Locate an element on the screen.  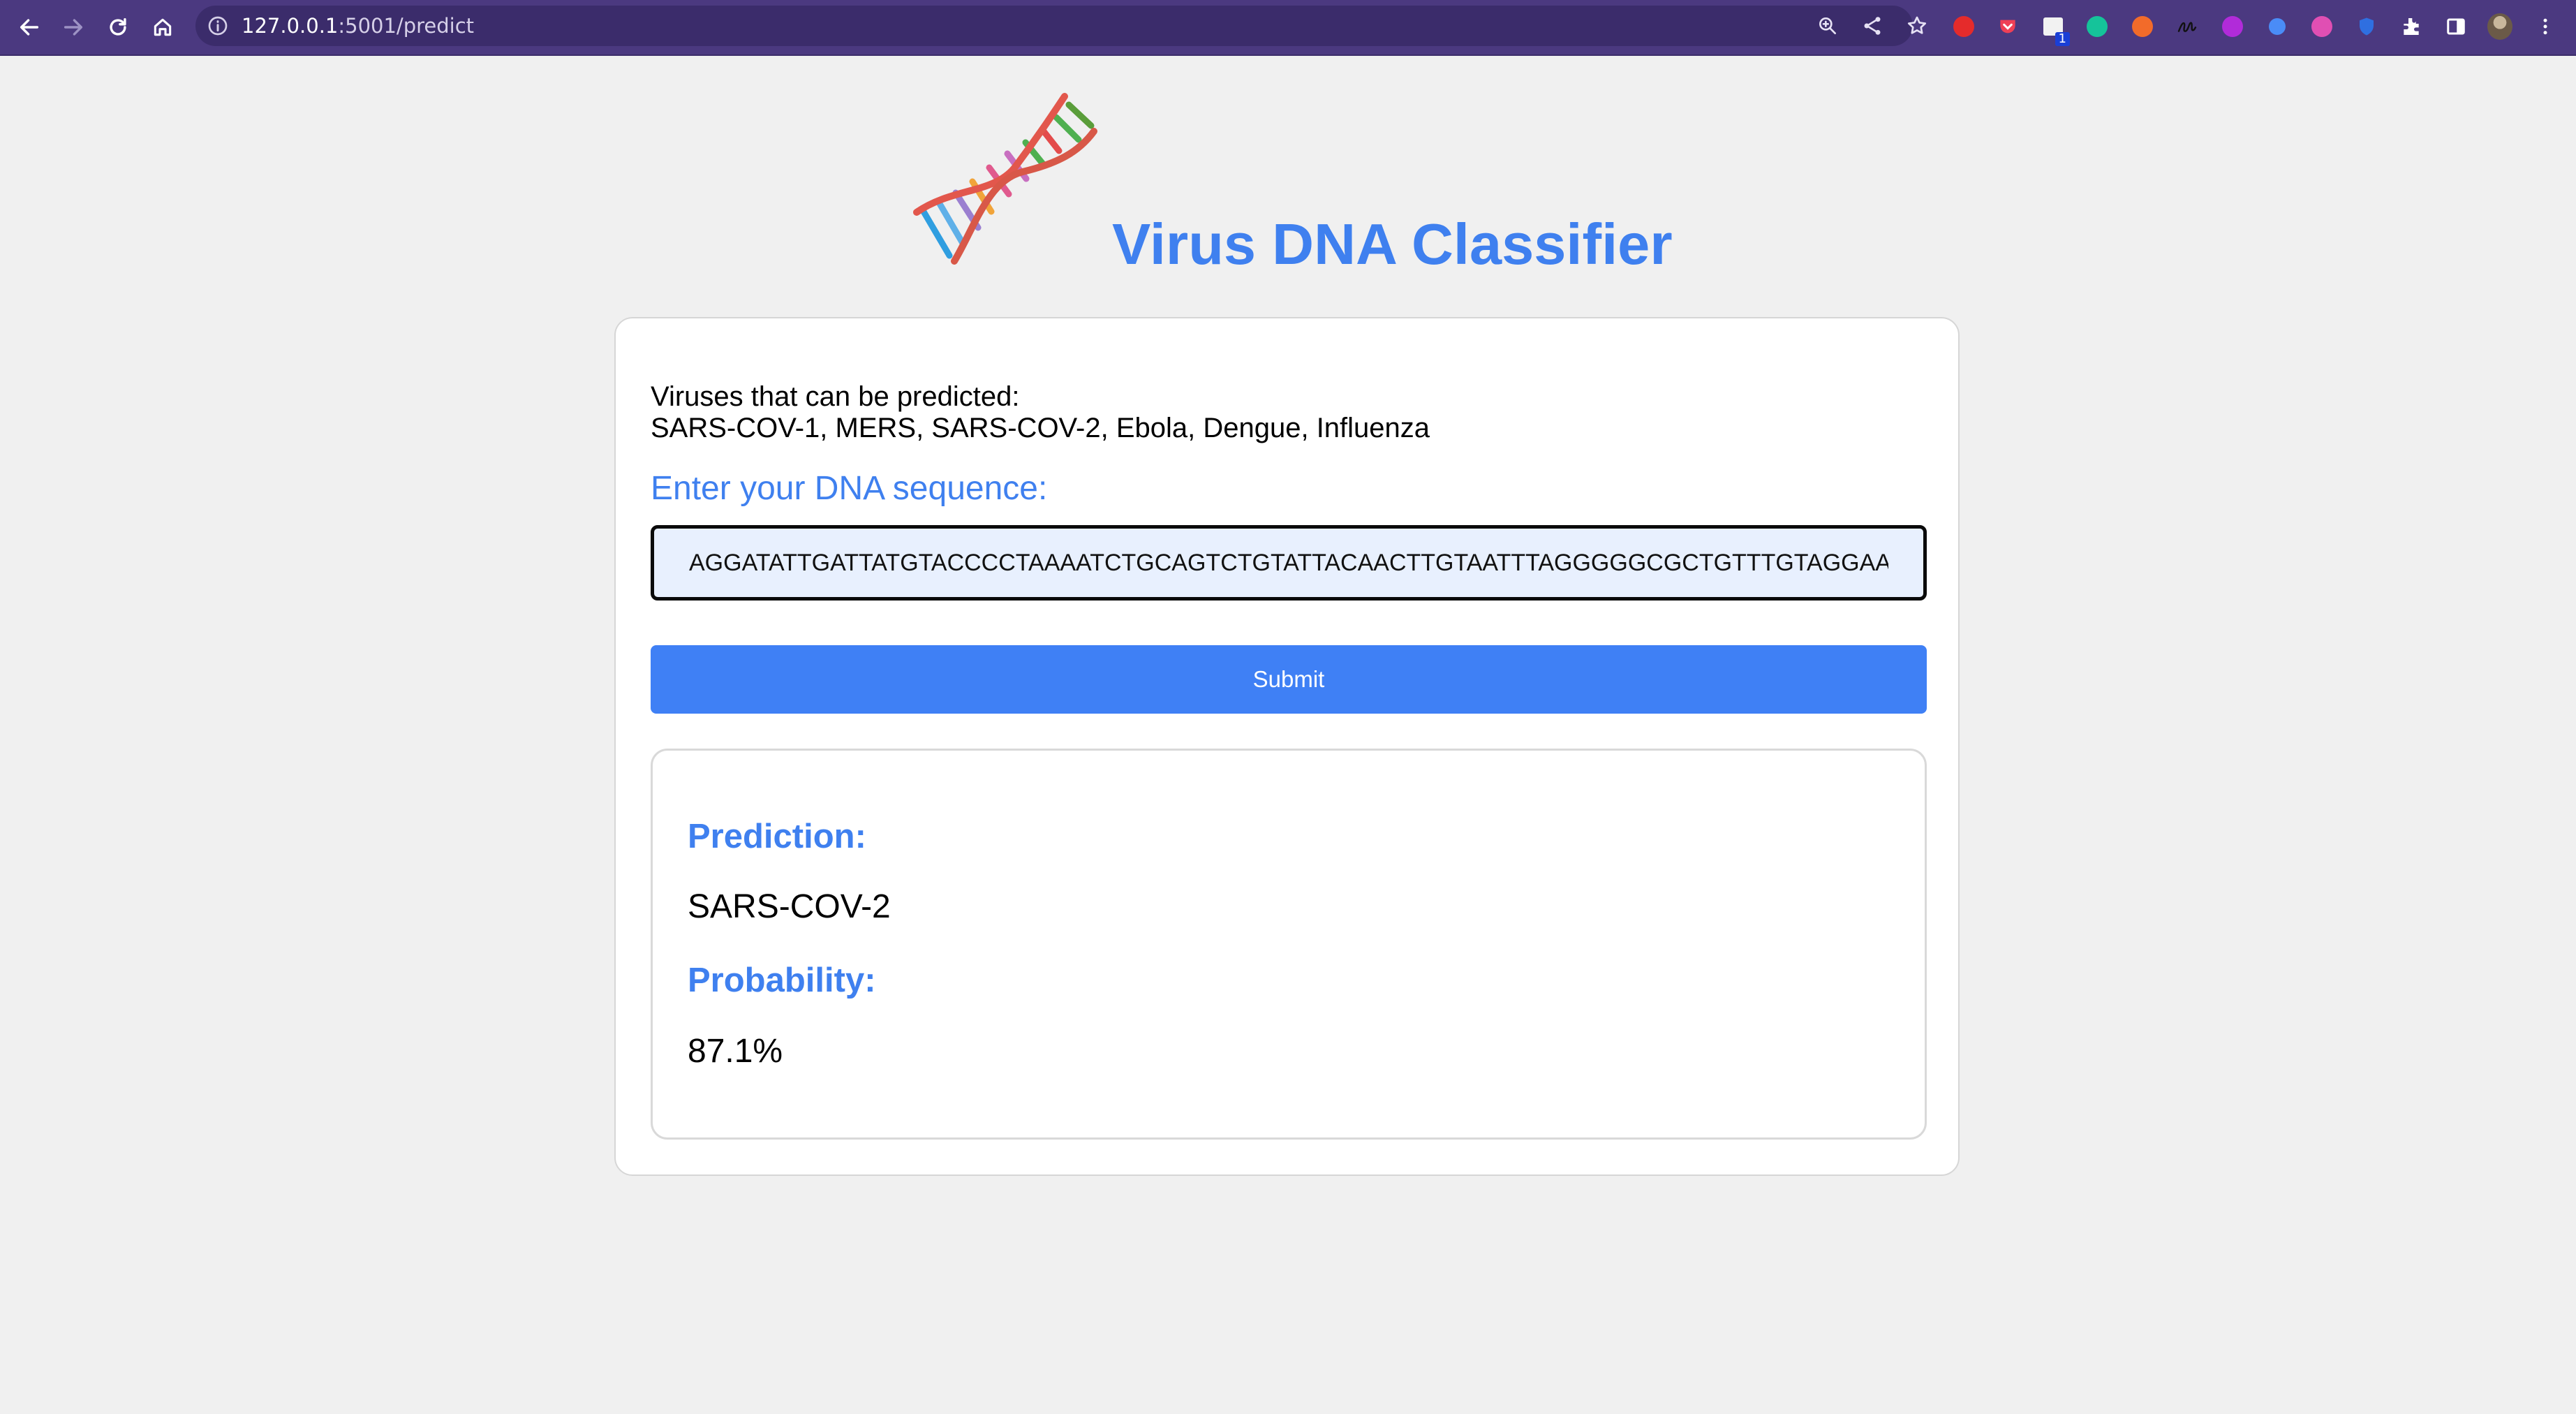
ext-signature-icon is located at coordinates (2187, 26).